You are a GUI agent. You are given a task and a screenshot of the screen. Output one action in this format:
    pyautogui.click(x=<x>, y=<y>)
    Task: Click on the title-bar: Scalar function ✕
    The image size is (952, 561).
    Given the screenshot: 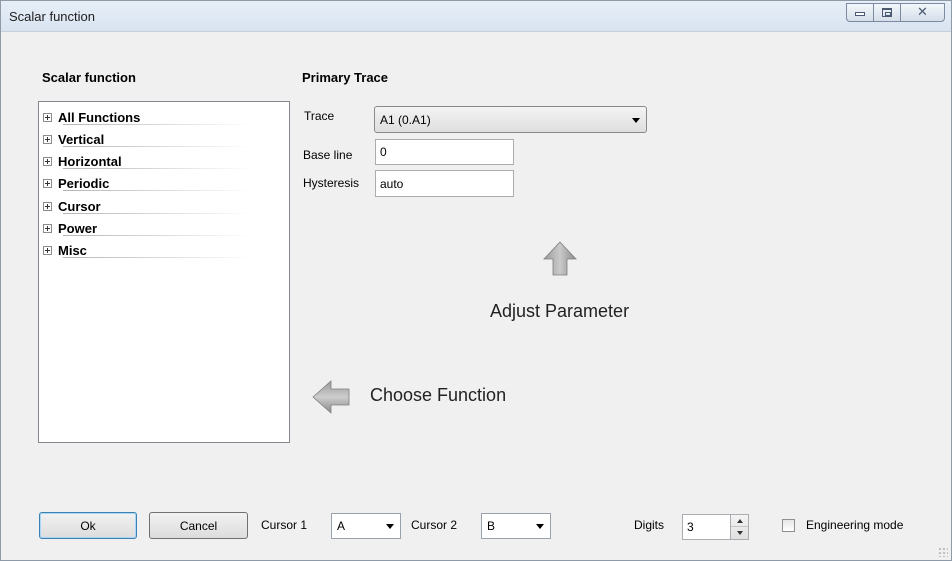 What is the action you would take?
    pyautogui.click(x=476, y=16)
    